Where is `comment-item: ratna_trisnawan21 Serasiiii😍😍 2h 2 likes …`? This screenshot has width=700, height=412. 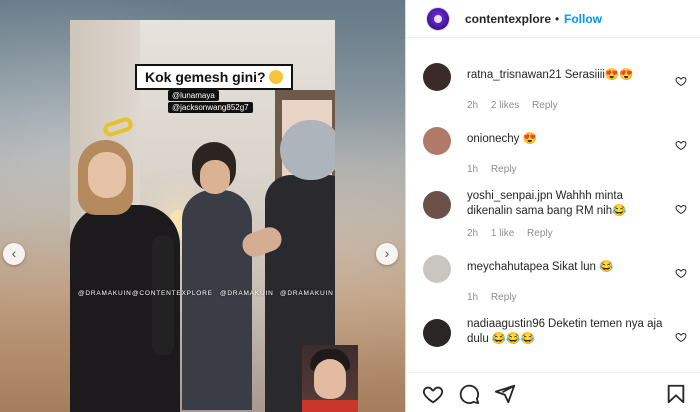
comment-item: ratna_trisnawan21 Serasiiii😍😍 2h 2 likes … is located at coordinates (553, 87).